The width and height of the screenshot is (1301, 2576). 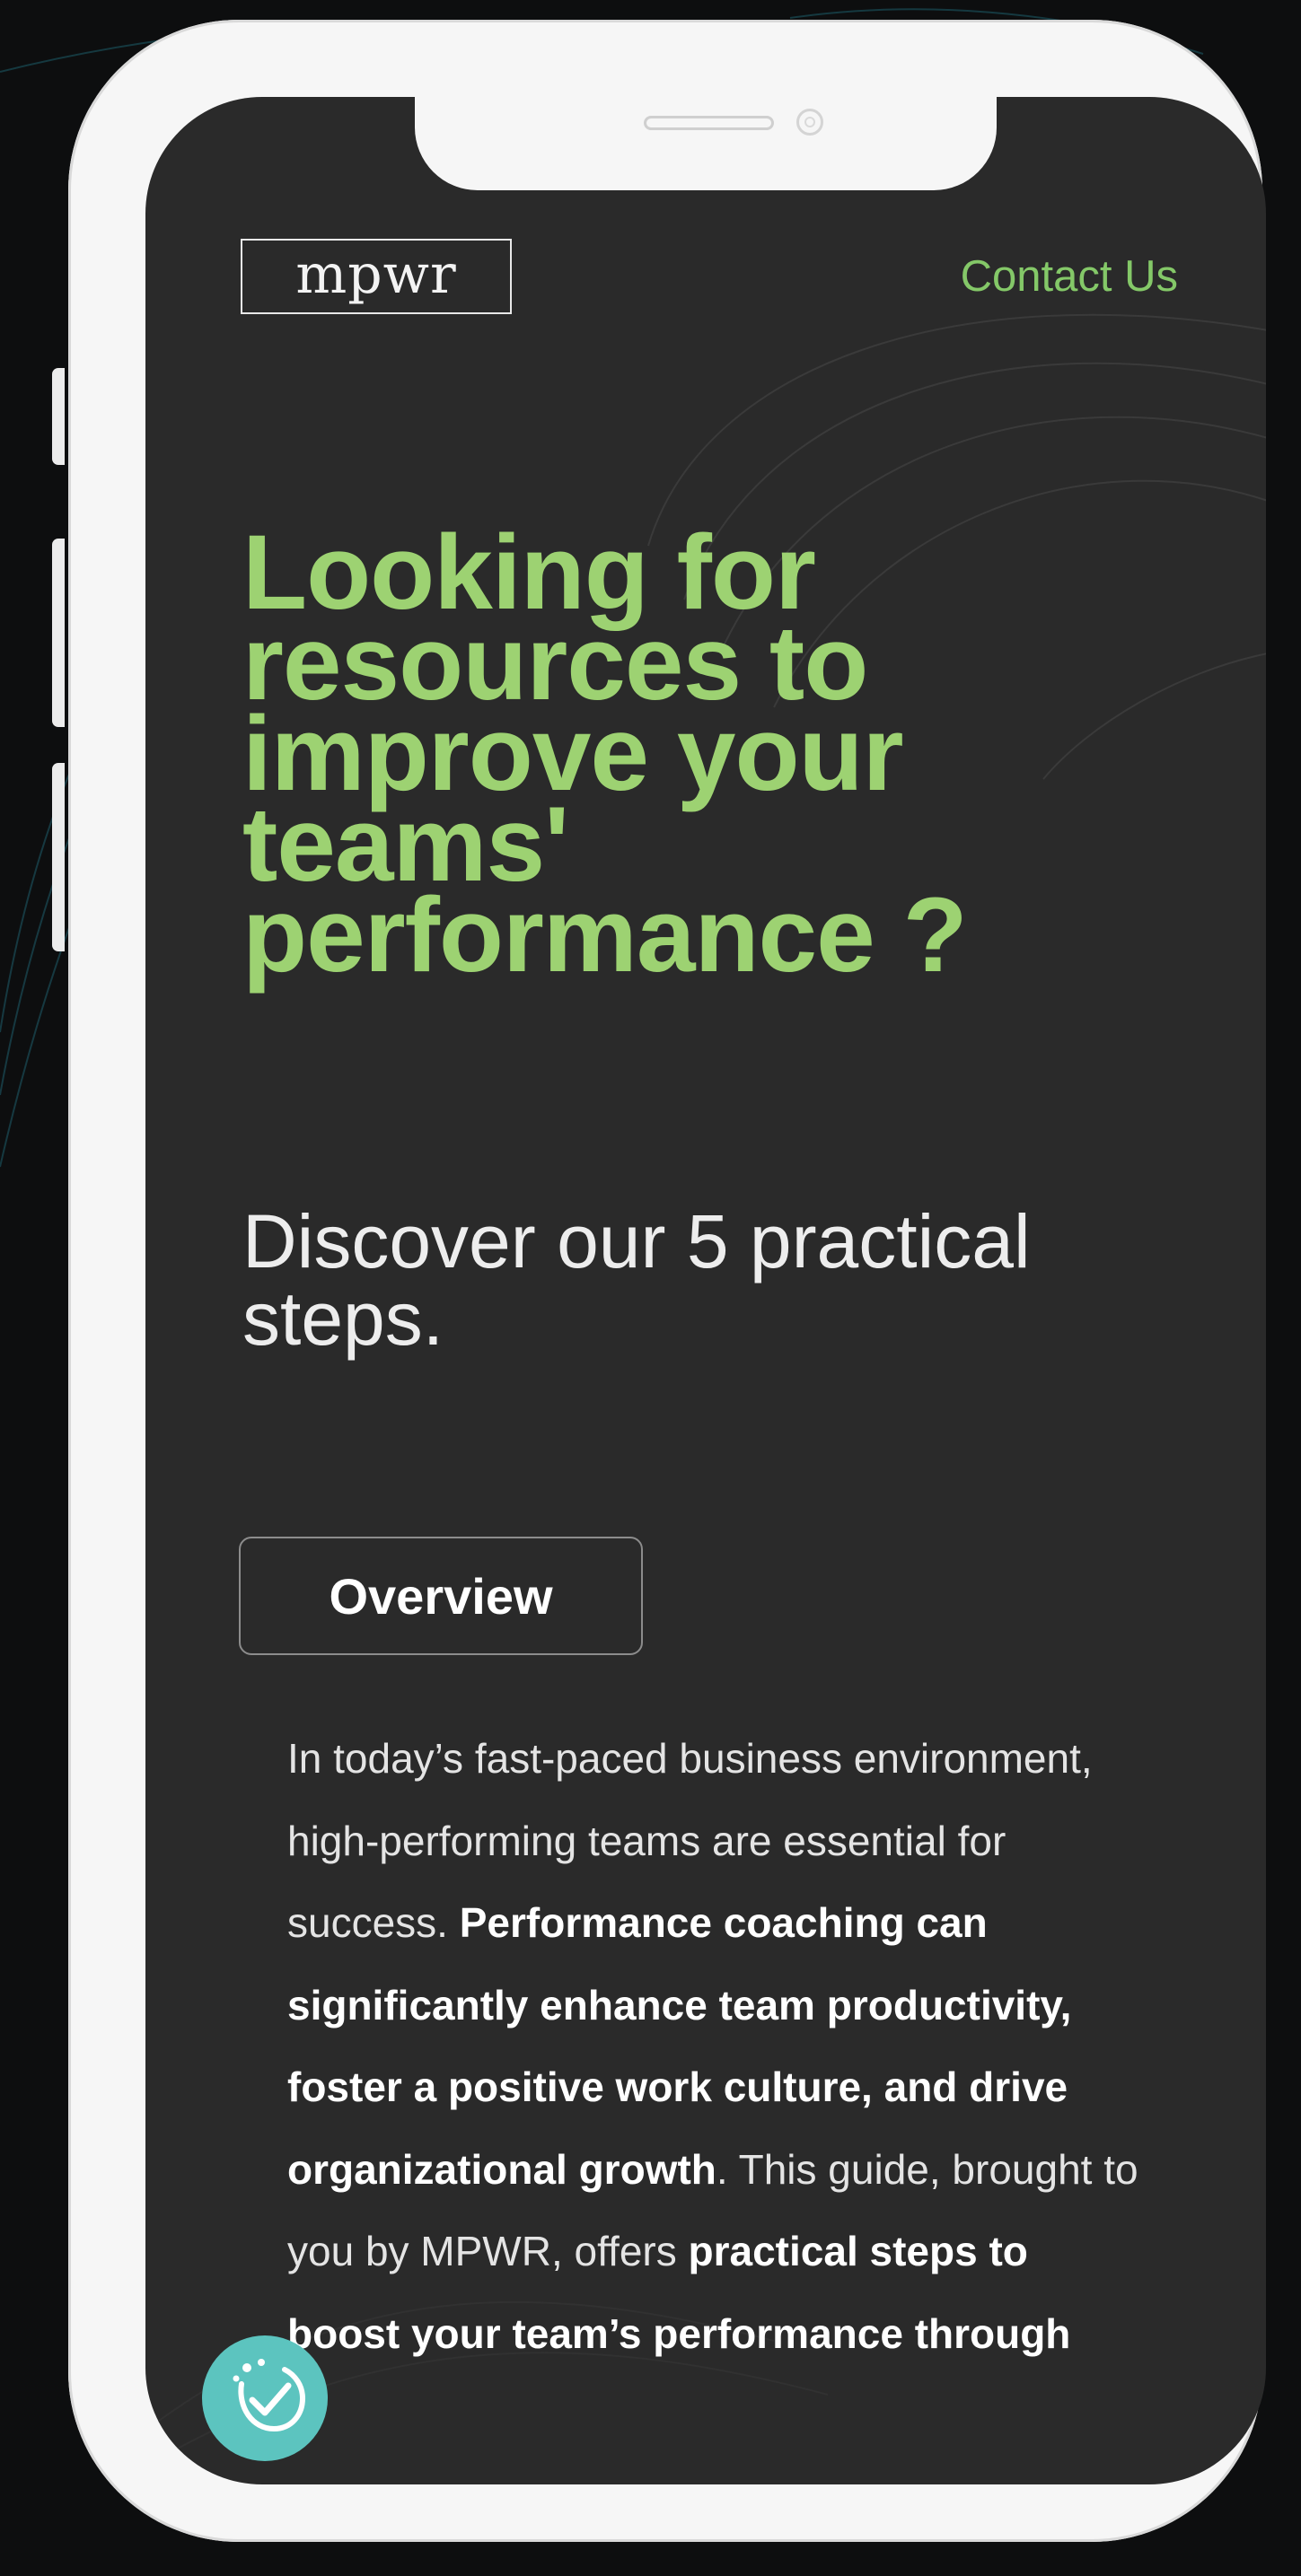 What do you see at coordinates (58, 857) in the screenshot?
I see `phone-side-button-volume-down` at bounding box center [58, 857].